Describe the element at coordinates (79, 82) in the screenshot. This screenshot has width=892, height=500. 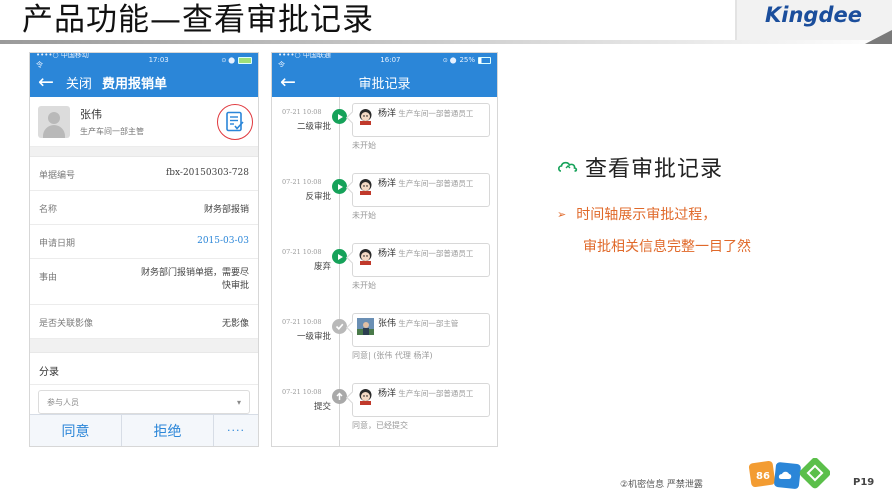
I see `close-button: 关闭` at that location.